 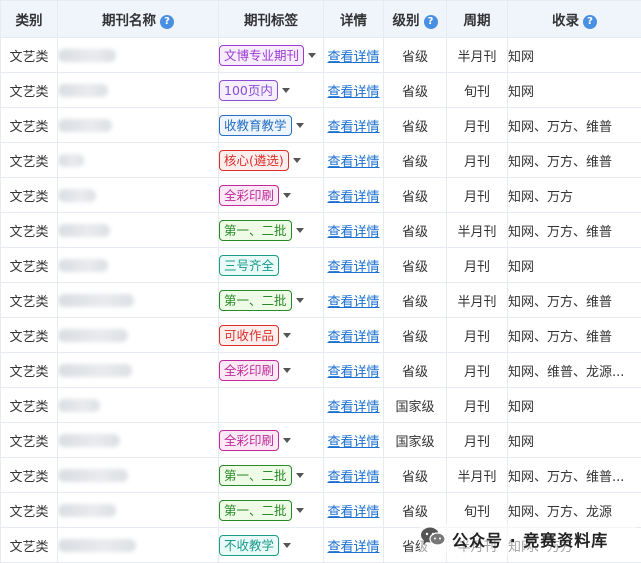 I want to click on header-row: 类别 期刊名称? 期刊标签 详情 级别? 周期 收录?, so click(x=320, y=19).